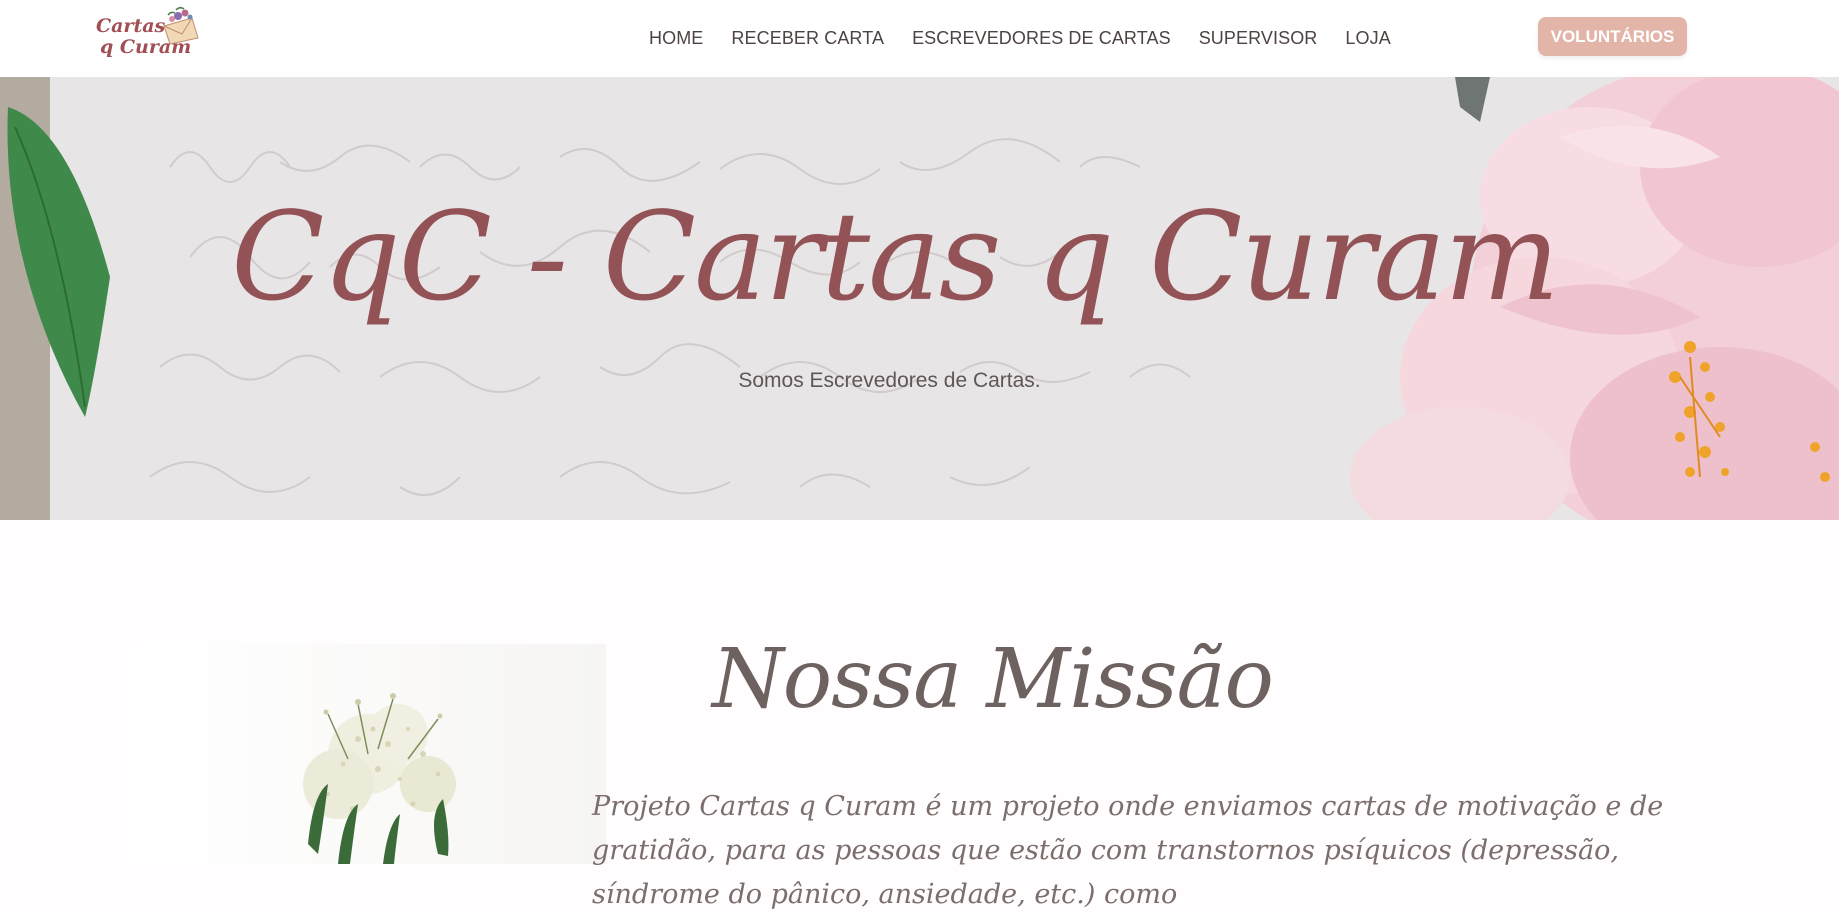 The image size is (1839, 917). I want to click on nav-supervisor-link: SUPERVISOR, so click(1258, 38).